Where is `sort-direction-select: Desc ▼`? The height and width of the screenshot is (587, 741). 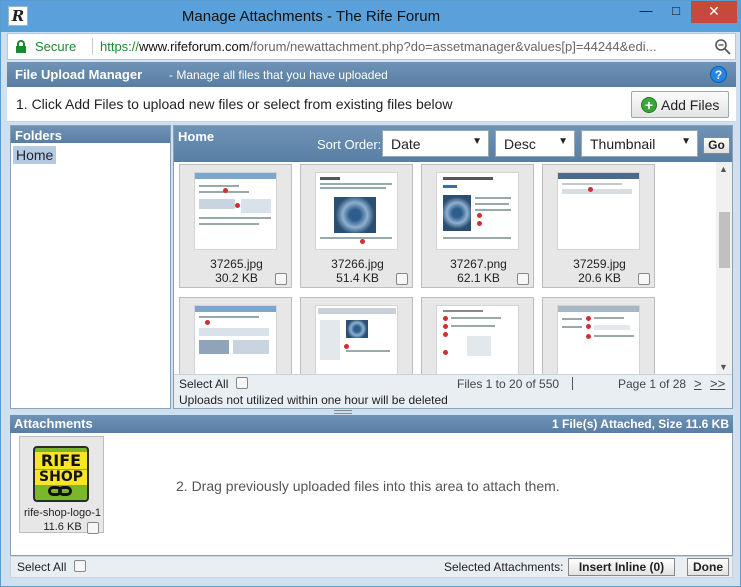 sort-direction-select: Desc ▼ is located at coordinates (535, 143).